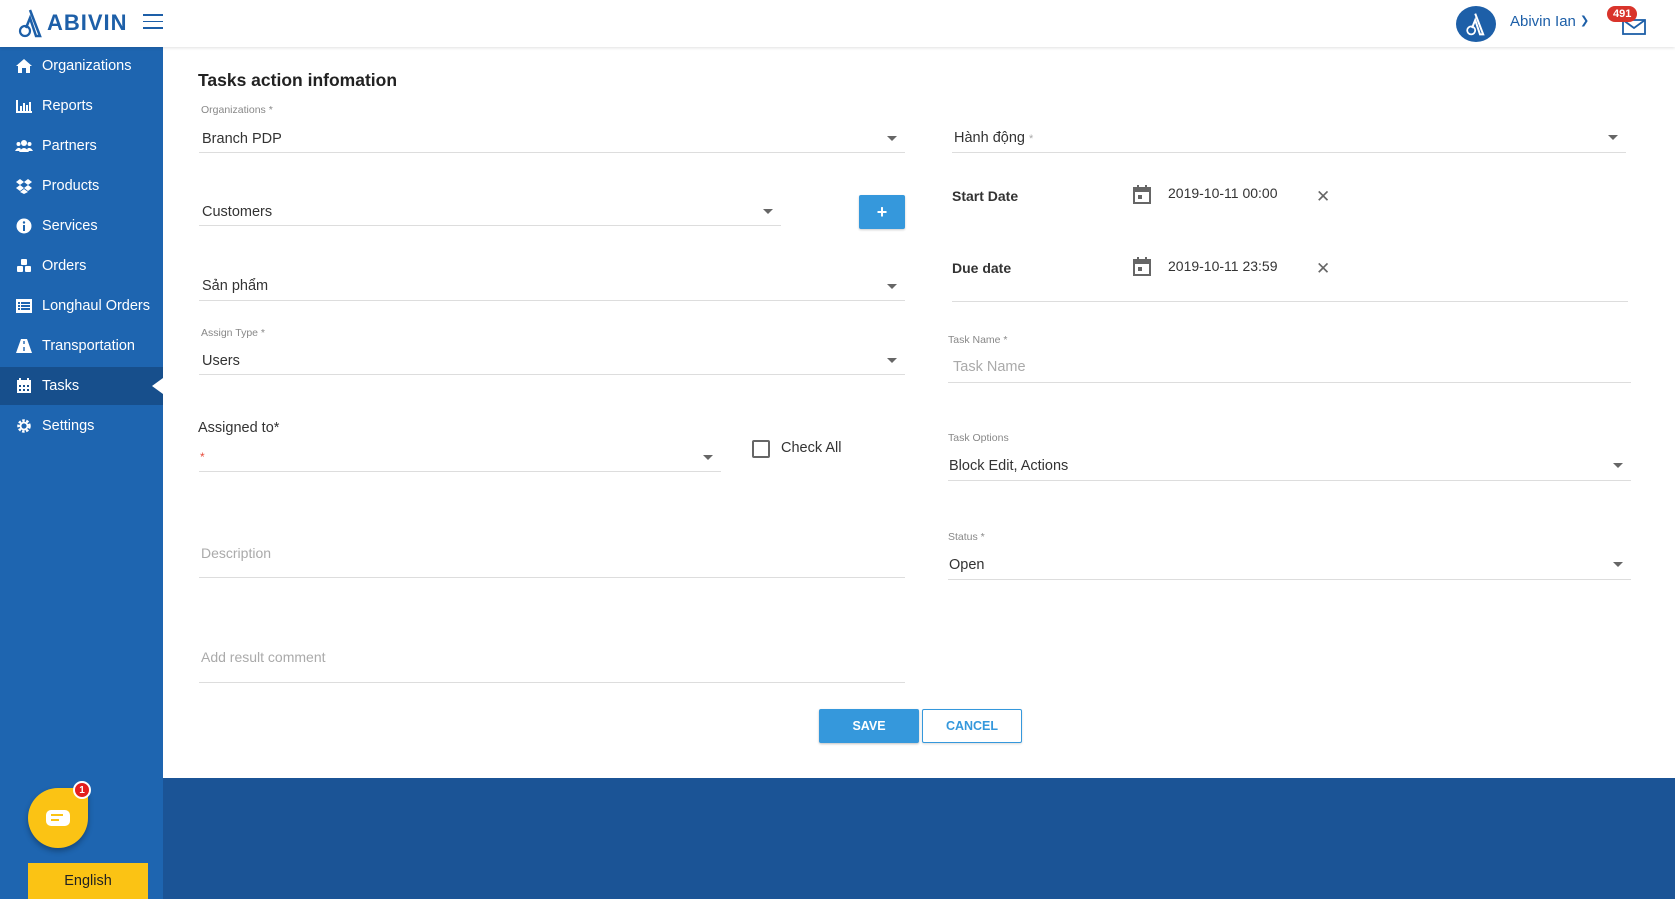 Image resolution: width=1675 pixels, height=899 pixels. Describe the element at coordinates (1618, 465) in the screenshot. I see `task-options-caret-icon` at that location.